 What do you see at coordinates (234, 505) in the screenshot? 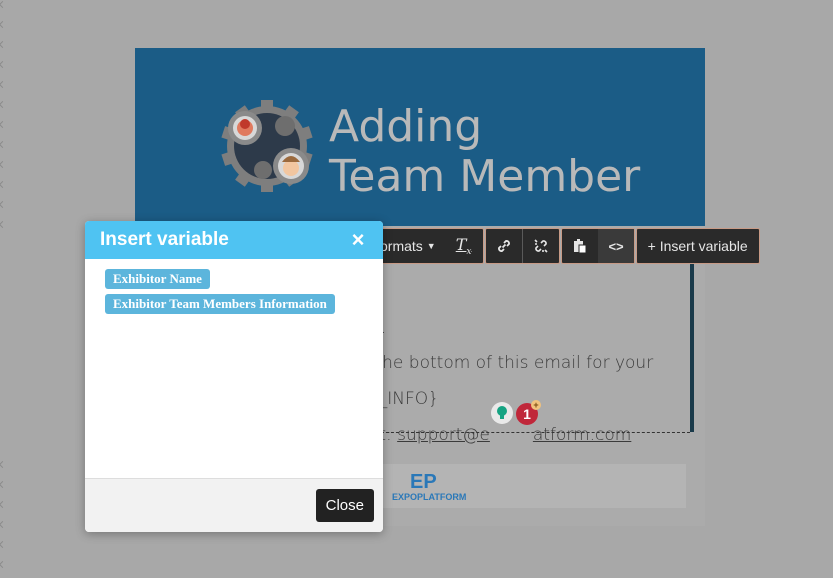
I see `dialog-footer: Close` at bounding box center [234, 505].